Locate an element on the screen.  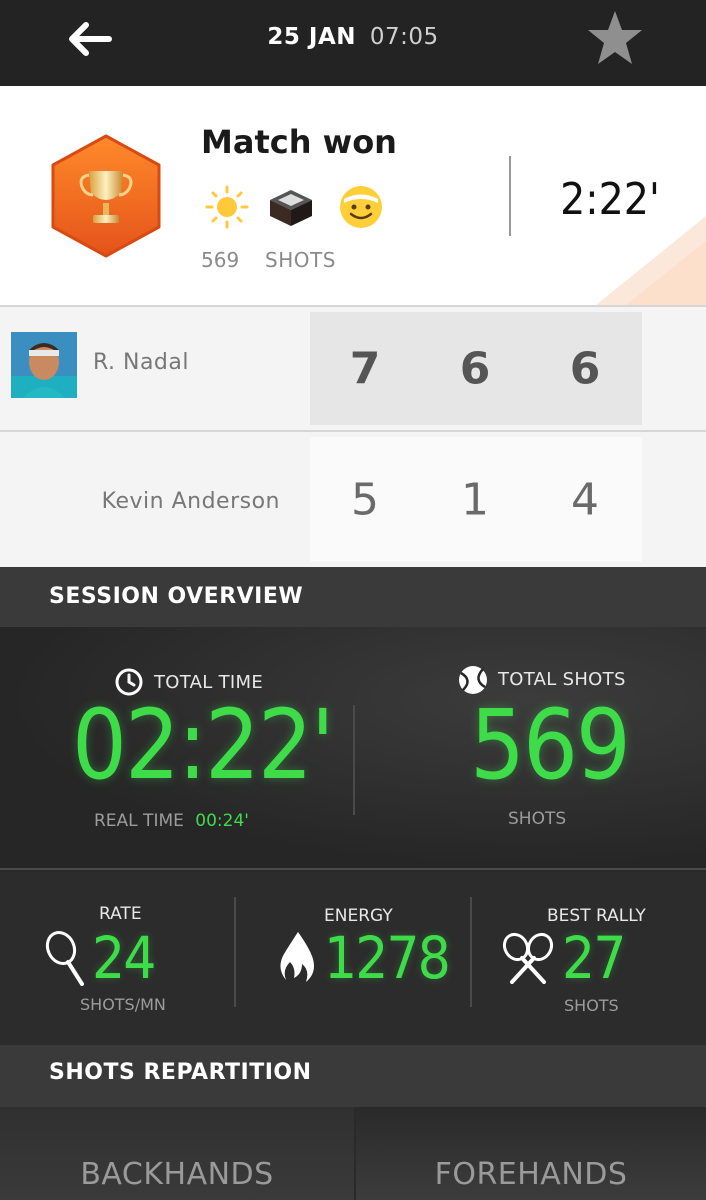
match-duration: 2:22' is located at coordinates (610, 199).